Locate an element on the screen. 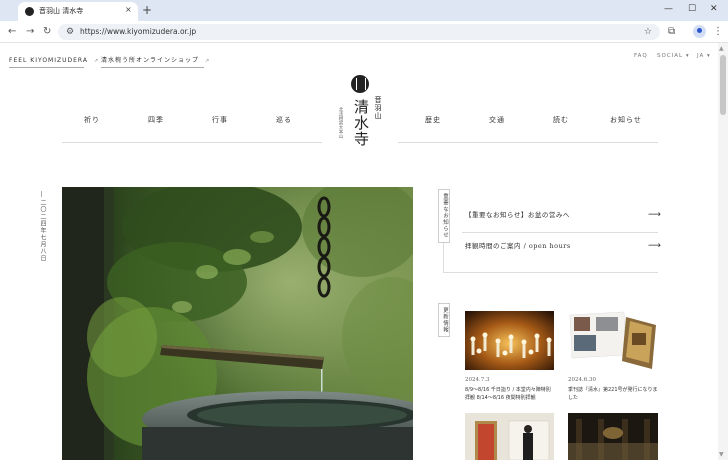 This screenshot has width=728, height=460. update-thumb-magazine is located at coordinates (613, 340).